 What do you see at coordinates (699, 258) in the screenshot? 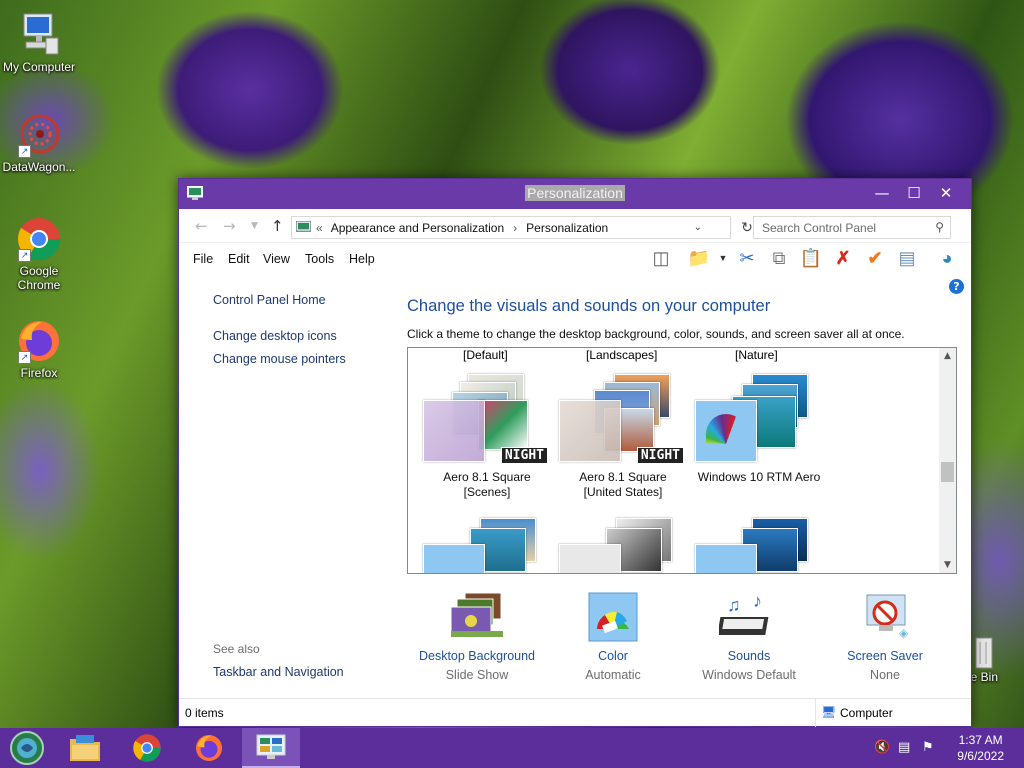
I see `folder-options-icon: 📁` at bounding box center [699, 258].